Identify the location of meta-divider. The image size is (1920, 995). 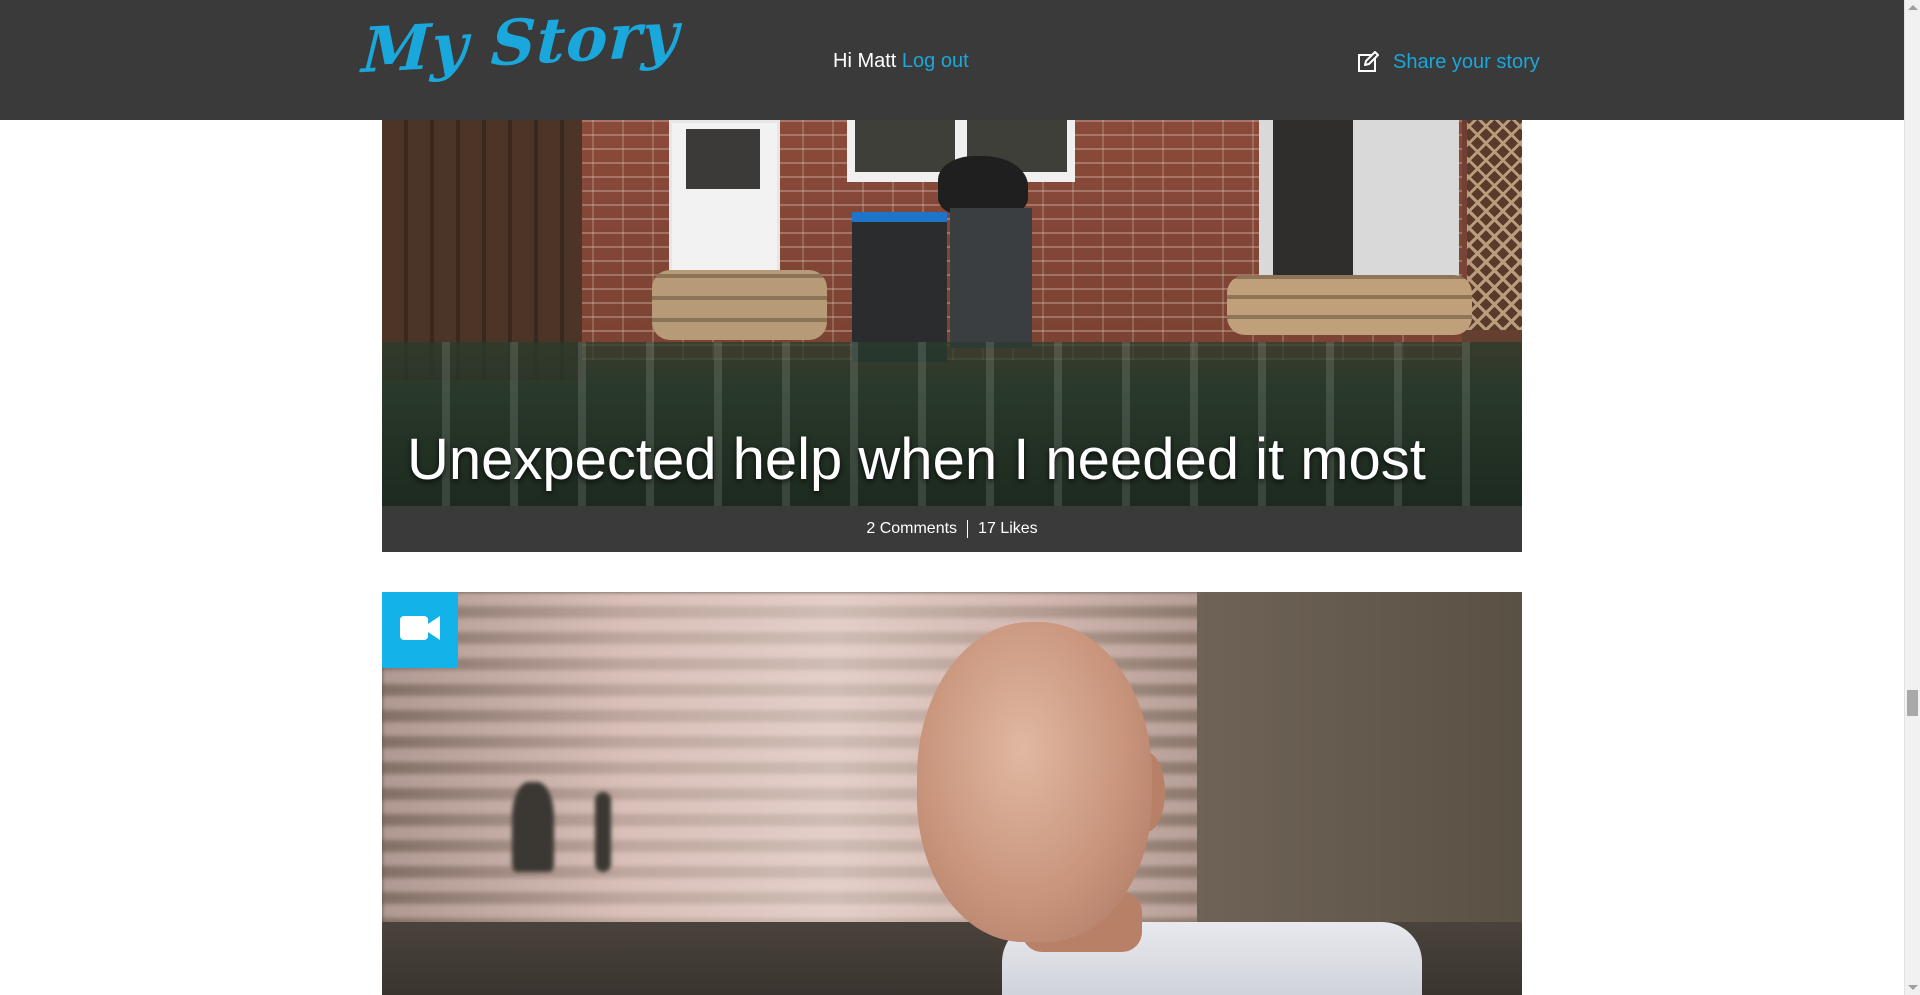
(968, 529).